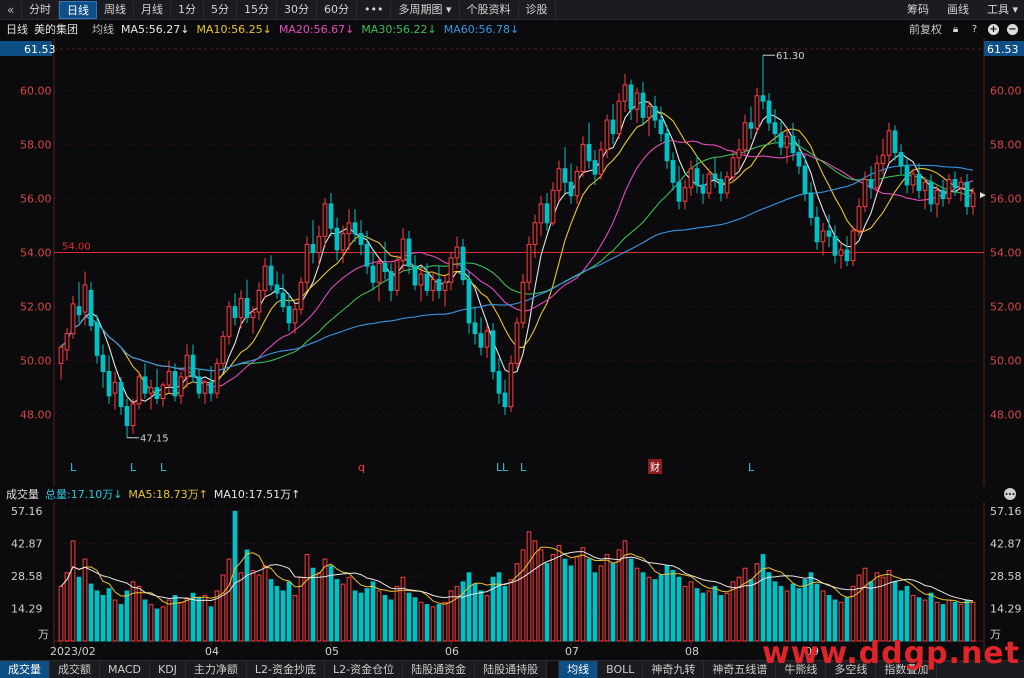 Image resolution: width=1024 pixels, height=678 pixels. I want to click on zoom-in-icon: +, so click(993, 29).